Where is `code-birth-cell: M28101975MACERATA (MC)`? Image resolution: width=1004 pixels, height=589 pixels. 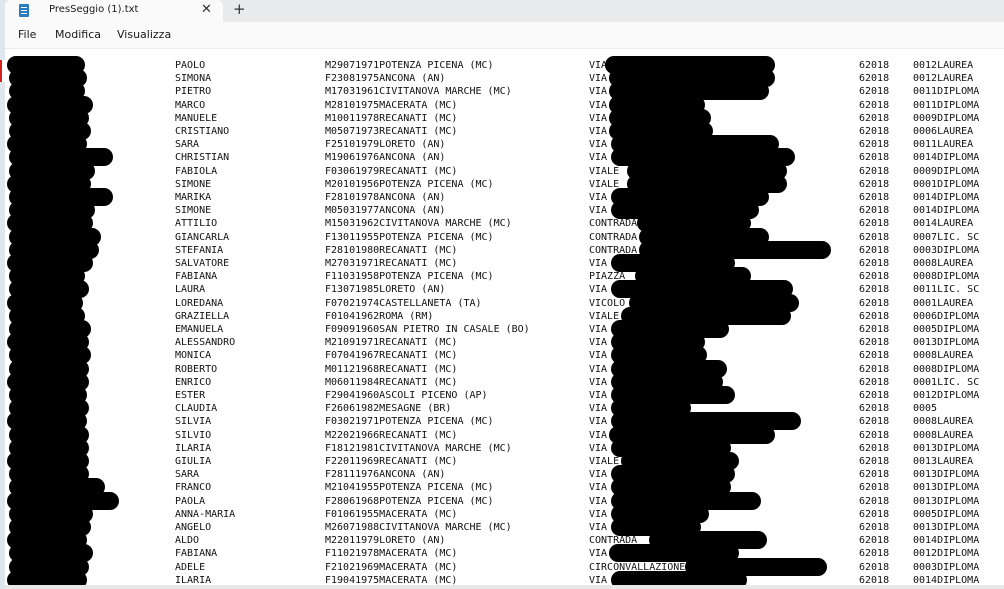 code-birth-cell: M28101975MACERATA (MC) is located at coordinates (391, 105).